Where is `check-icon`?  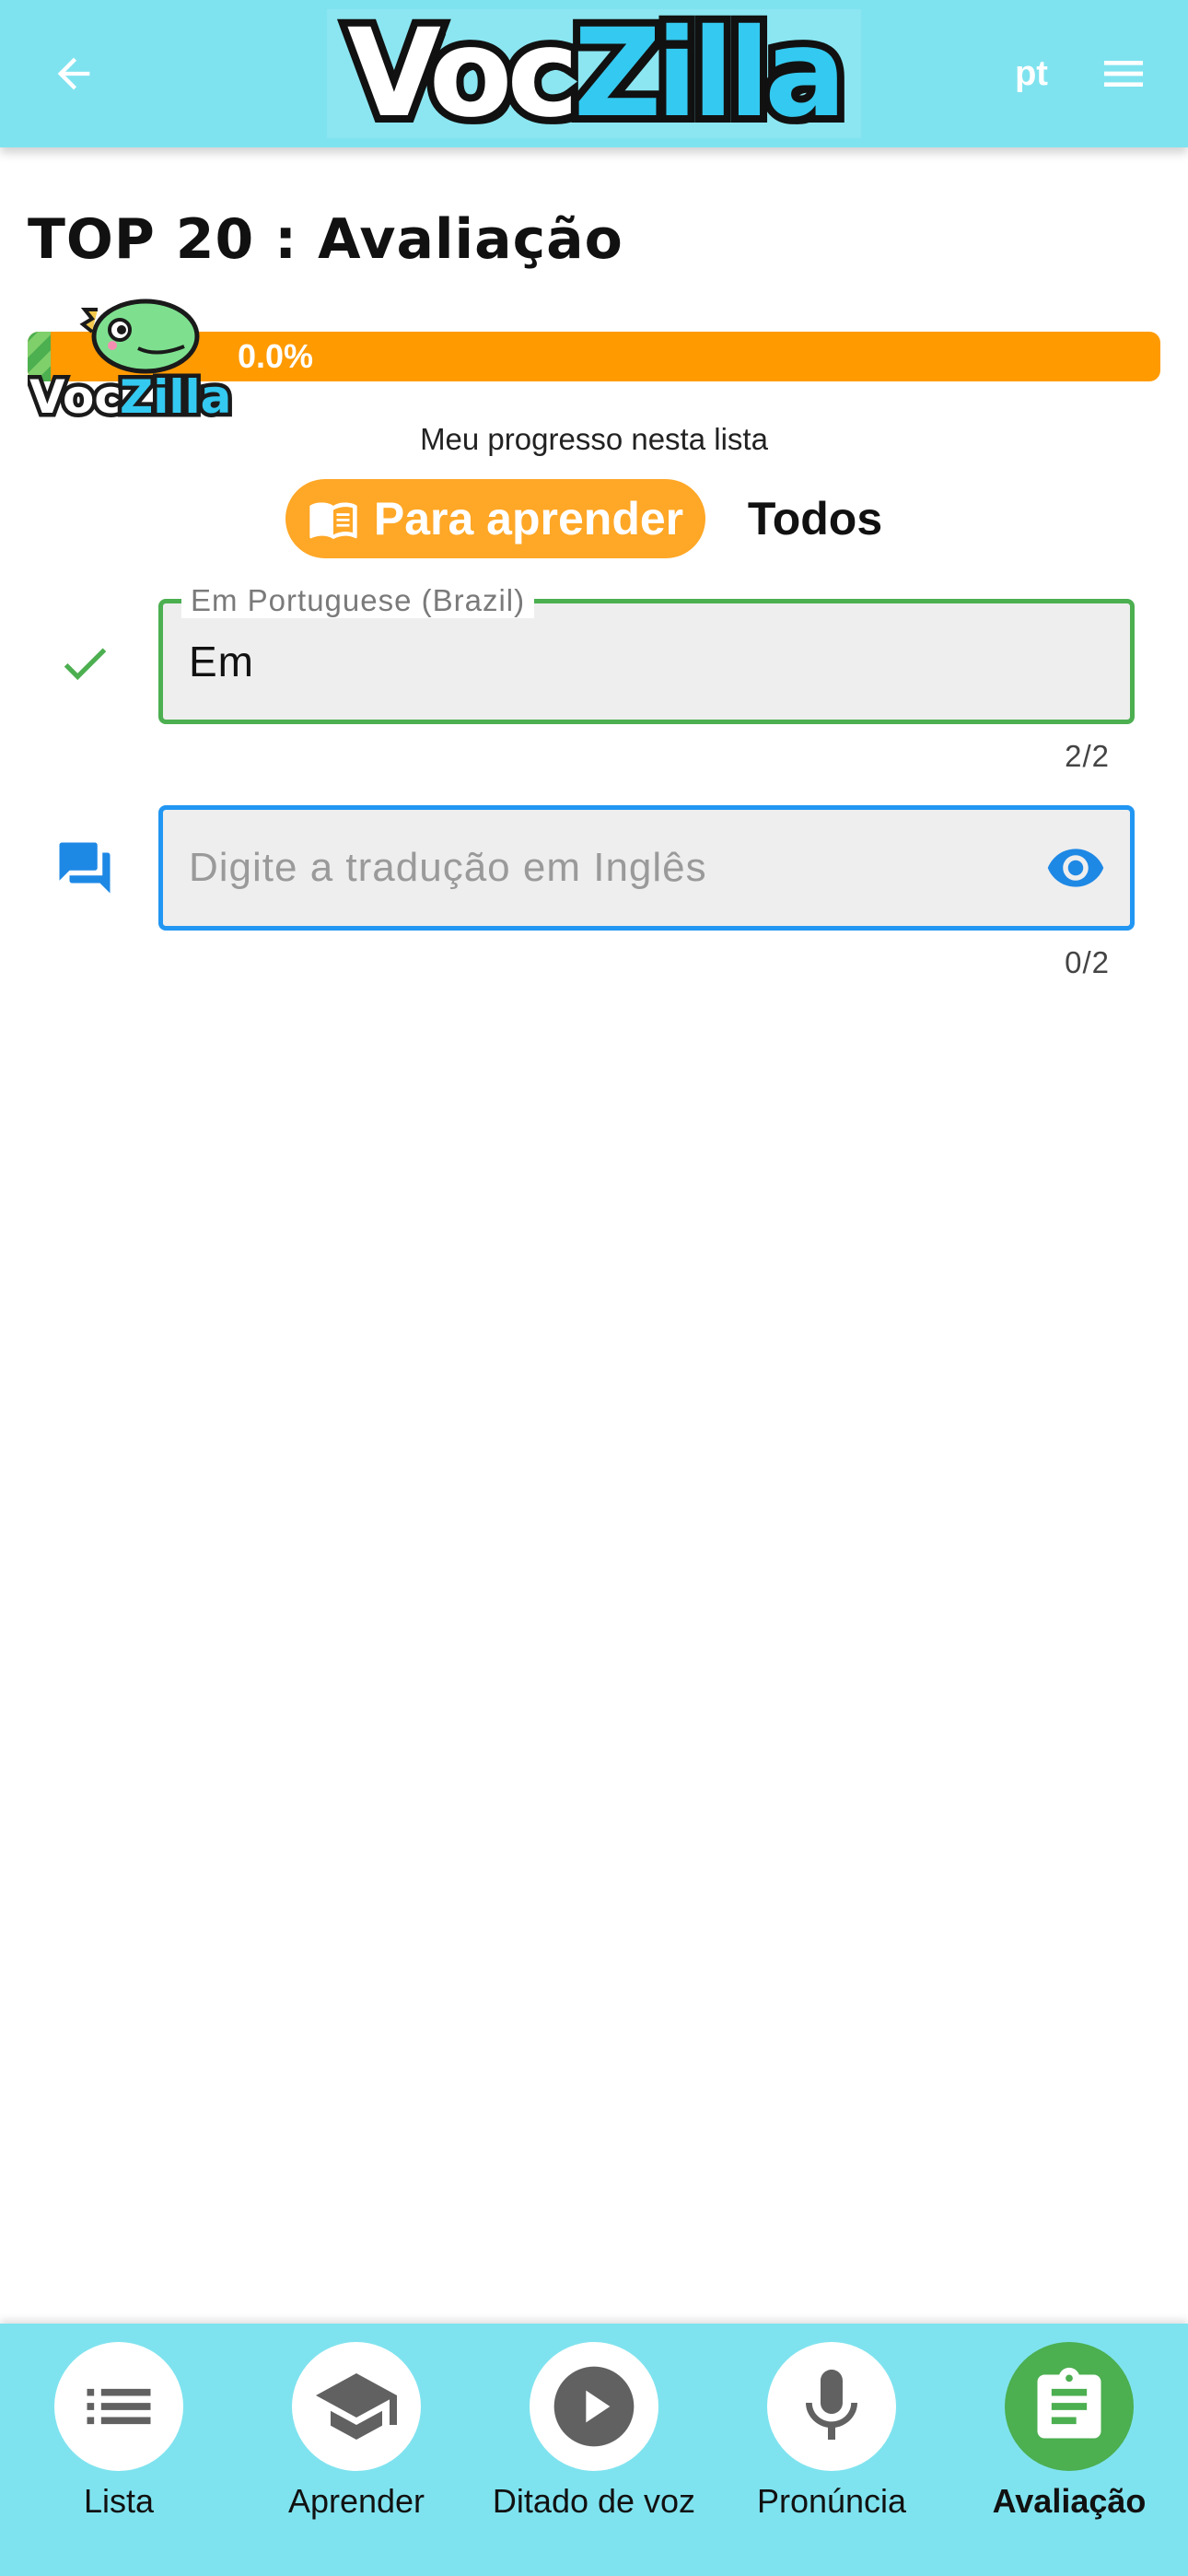 check-icon is located at coordinates (85, 664).